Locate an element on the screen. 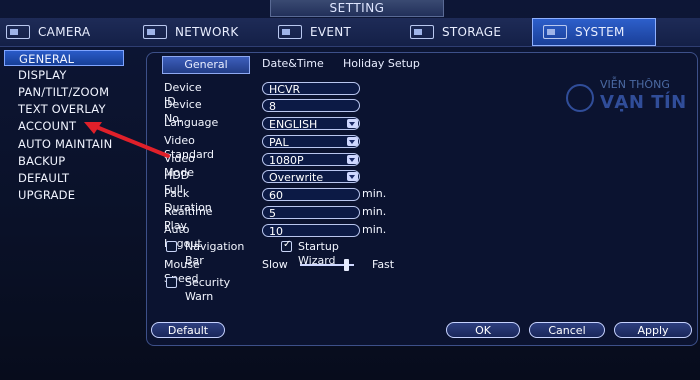 The height and width of the screenshot is (380, 700). network-icon is located at coordinates (155, 32).